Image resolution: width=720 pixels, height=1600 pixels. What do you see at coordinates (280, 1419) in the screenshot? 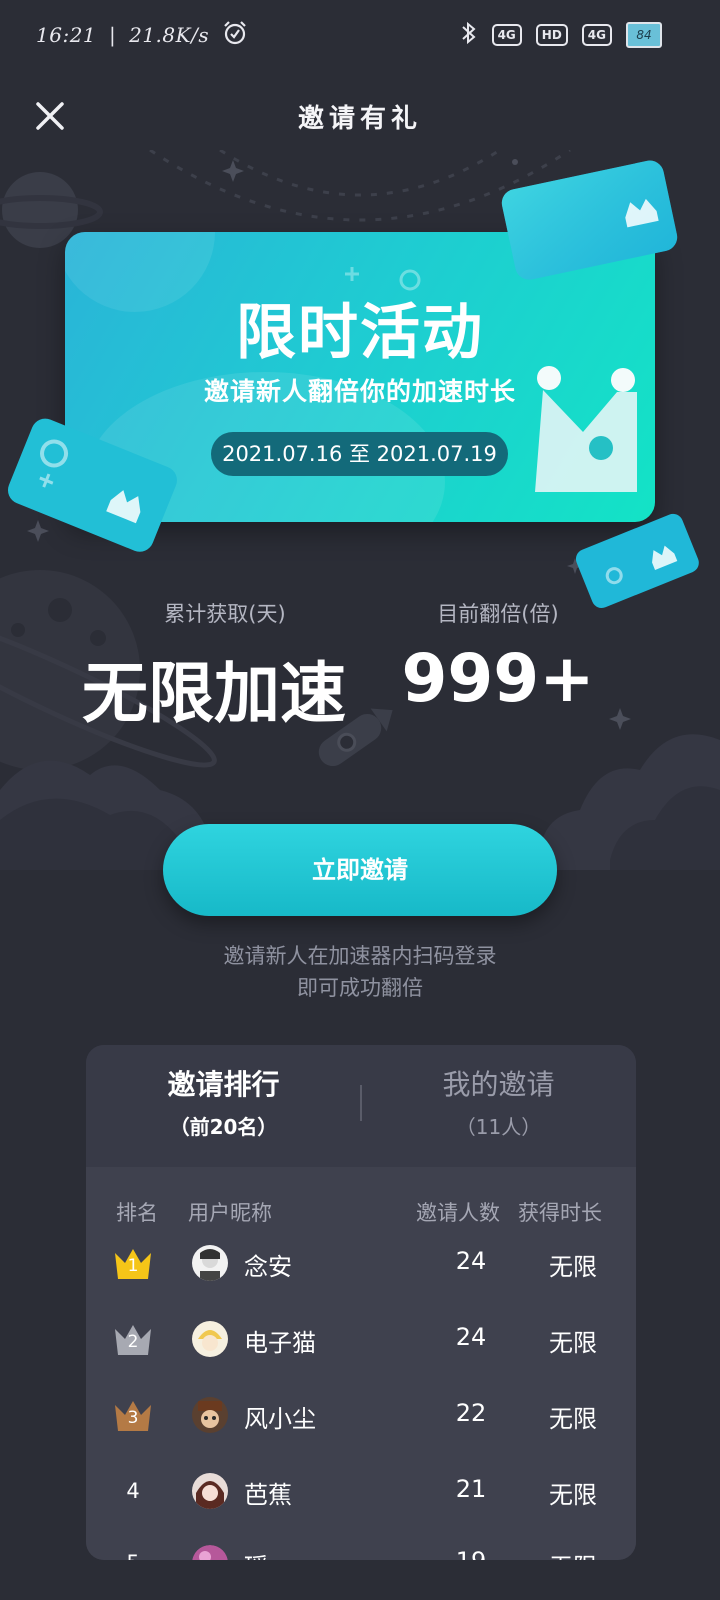
I see `user-nickname: 风小尘` at bounding box center [280, 1419].